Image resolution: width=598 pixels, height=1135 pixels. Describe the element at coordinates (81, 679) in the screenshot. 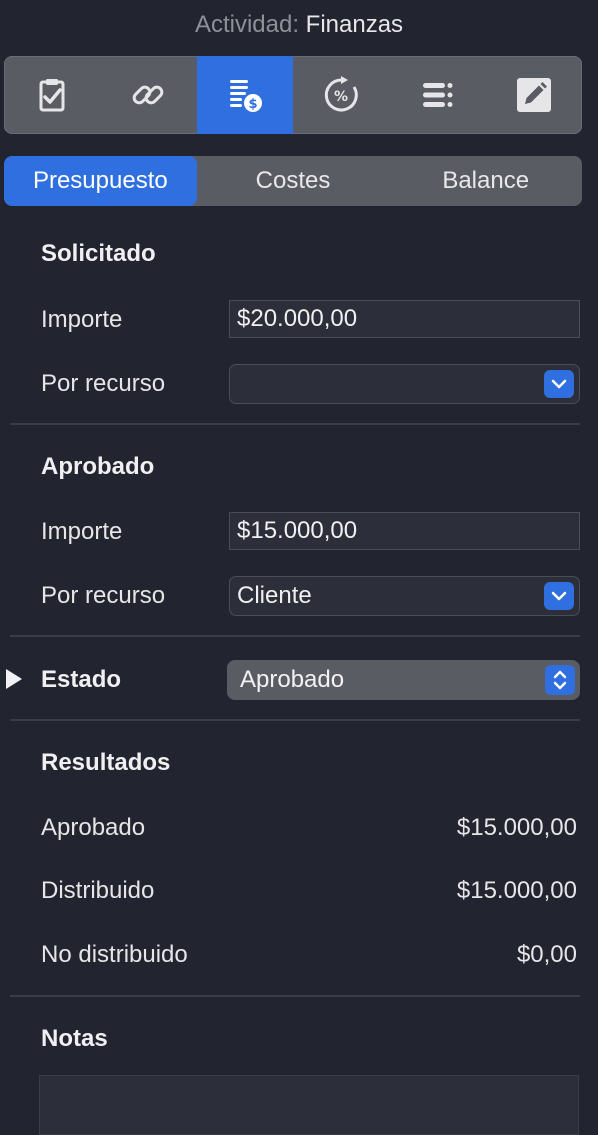

I see `estado-label: Estado` at that location.